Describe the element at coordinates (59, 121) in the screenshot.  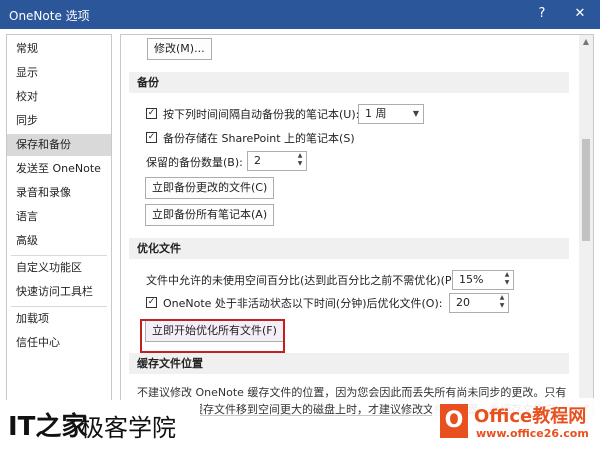
I see `sidebar-item-sync: 同步` at that location.